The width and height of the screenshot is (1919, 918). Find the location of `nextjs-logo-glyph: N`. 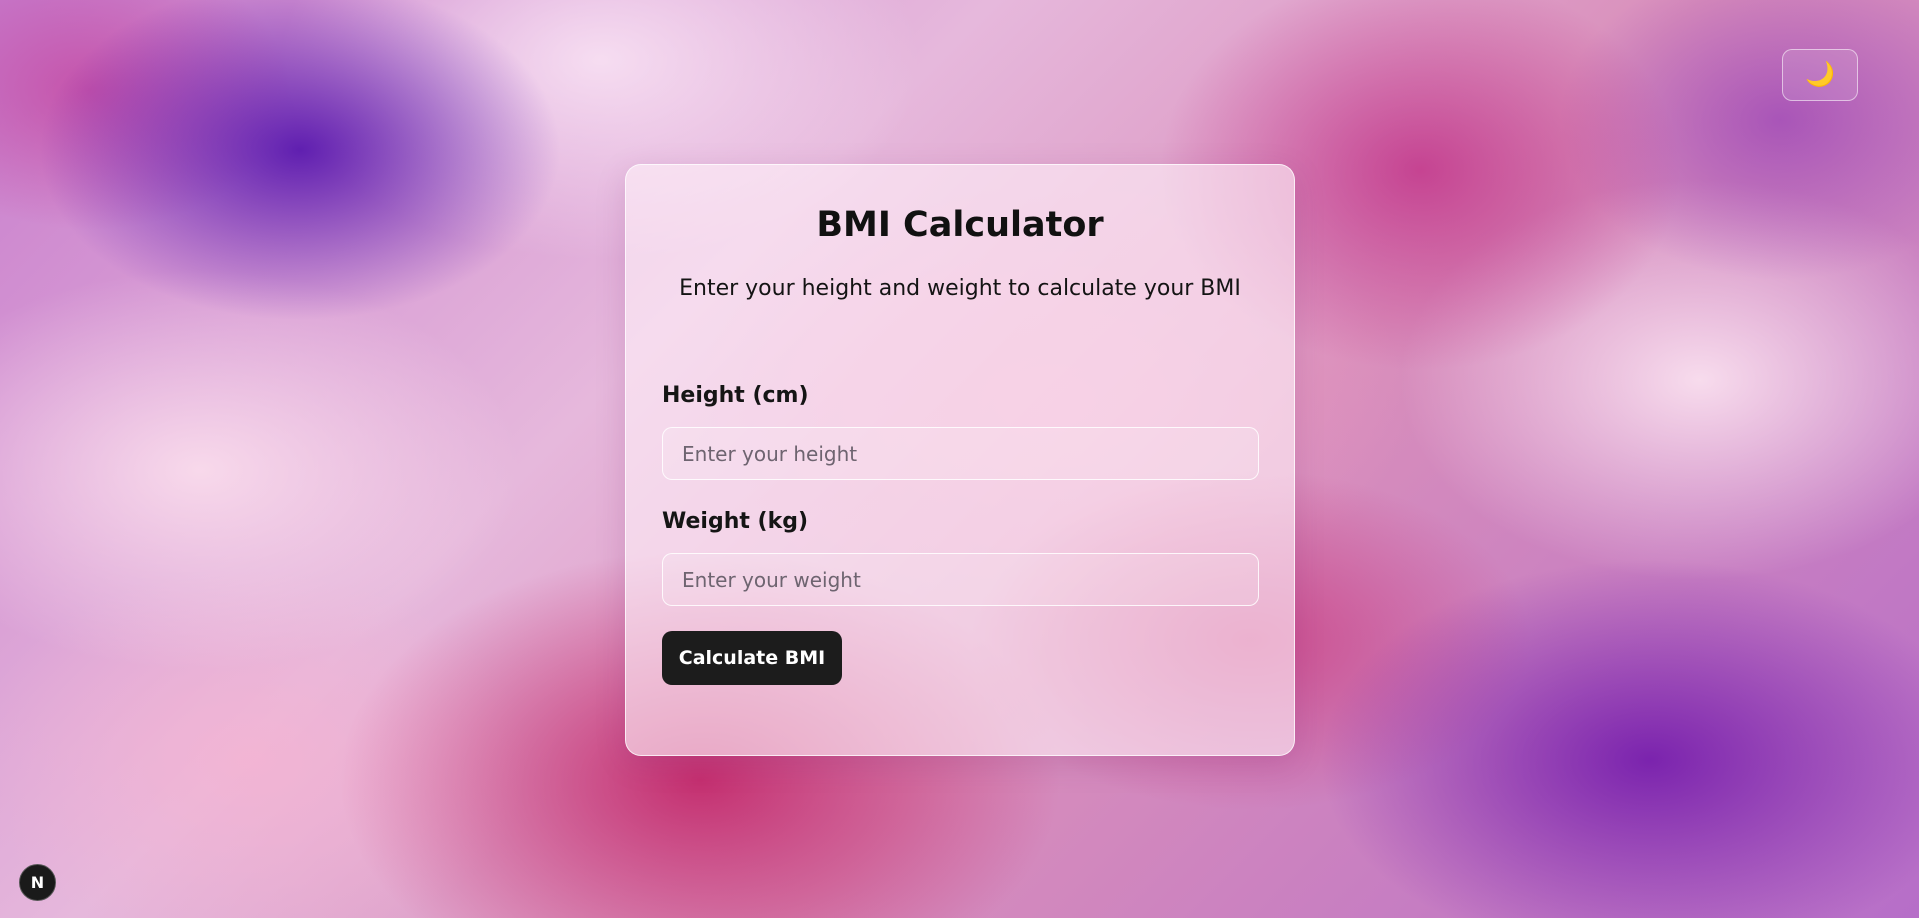

nextjs-logo-glyph: N is located at coordinates (37, 882).